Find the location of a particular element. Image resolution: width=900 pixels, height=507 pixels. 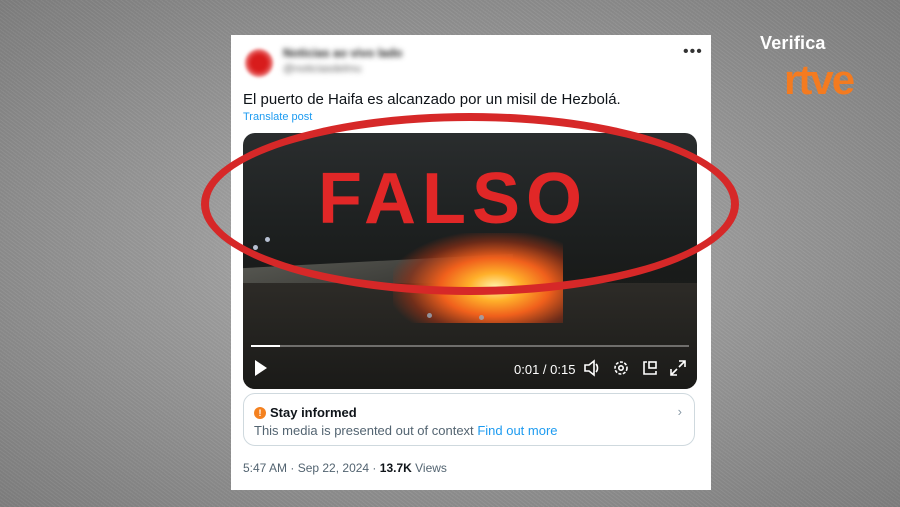

notice-title: Stay informed is located at coordinates (313, 412).